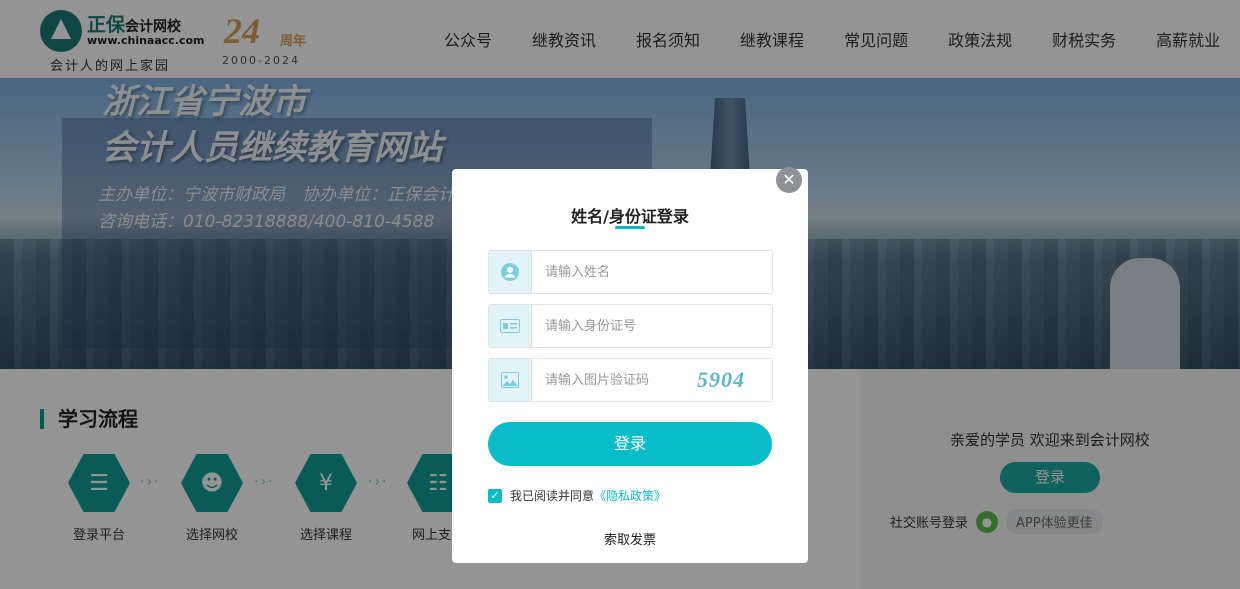 The image size is (1240, 589). I want to click on name-input, so click(648, 272).